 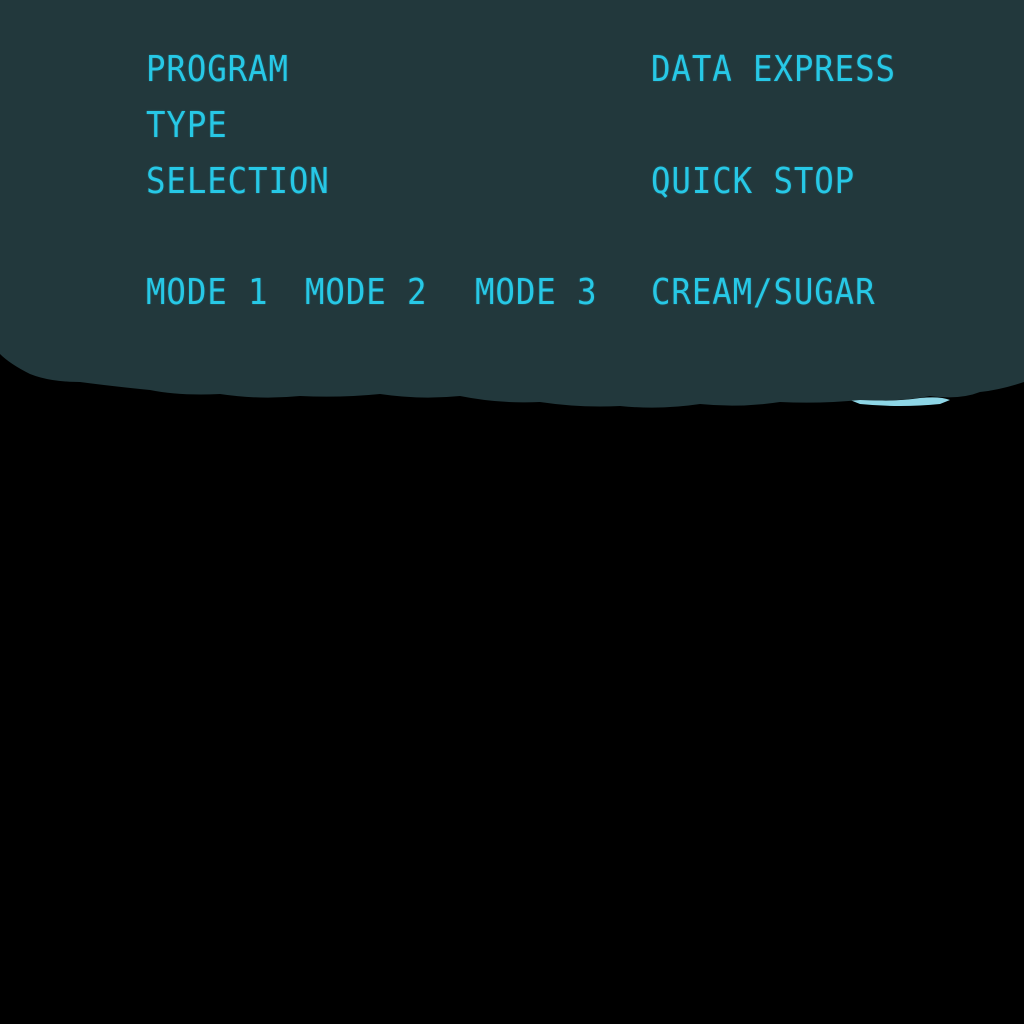 What do you see at coordinates (207, 293) in the screenshot?
I see `mode-1-button: MODE 1` at bounding box center [207, 293].